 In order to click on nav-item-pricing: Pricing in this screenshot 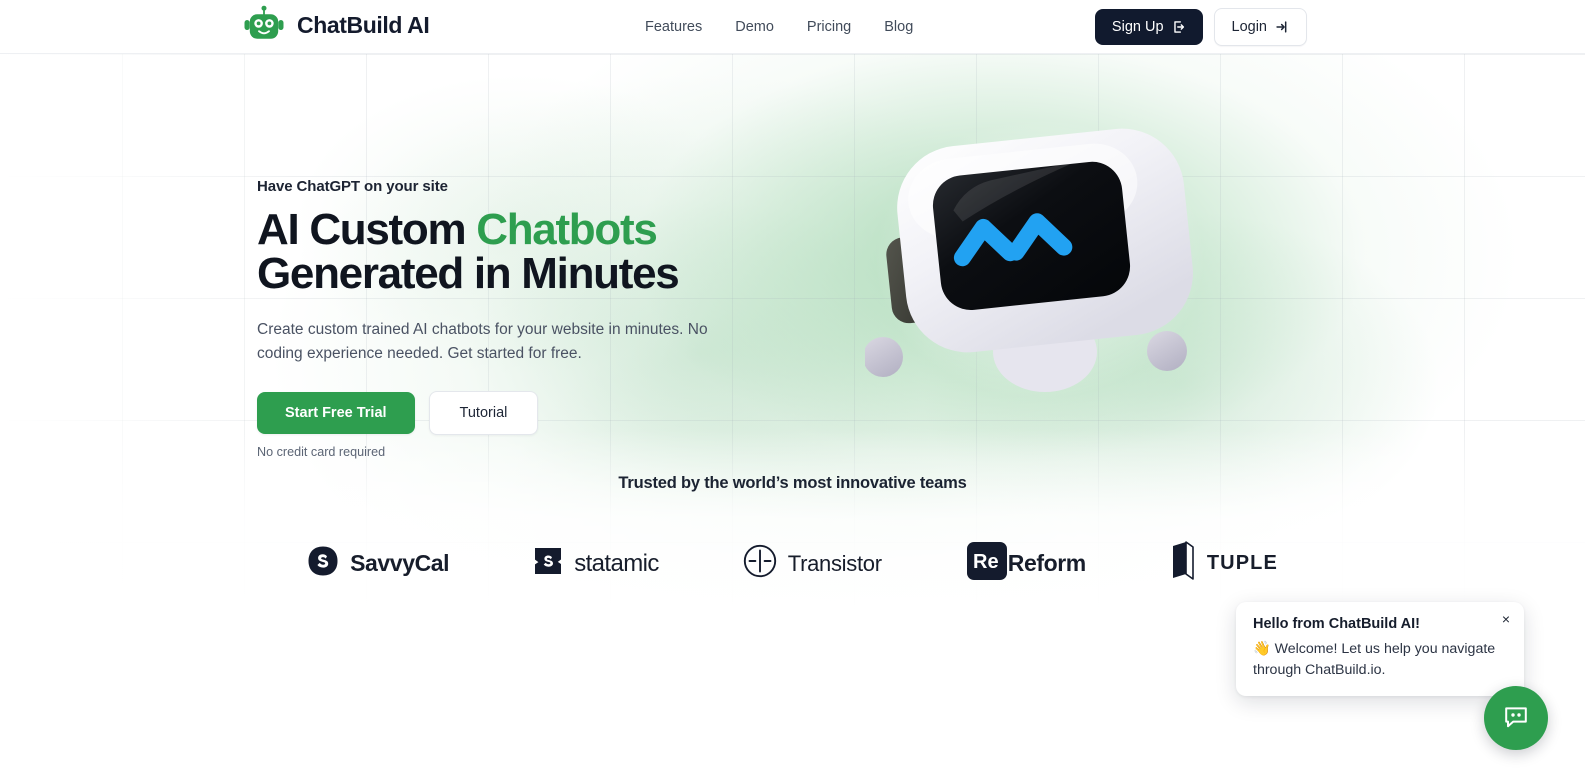, I will do `click(829, 27)`.